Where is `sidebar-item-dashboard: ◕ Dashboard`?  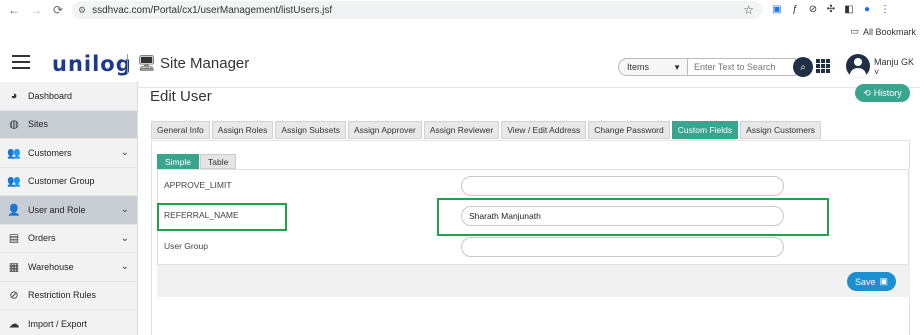
sidebar-item-dashboard: ◕ Dashboard is located at coordinates (68, 96).